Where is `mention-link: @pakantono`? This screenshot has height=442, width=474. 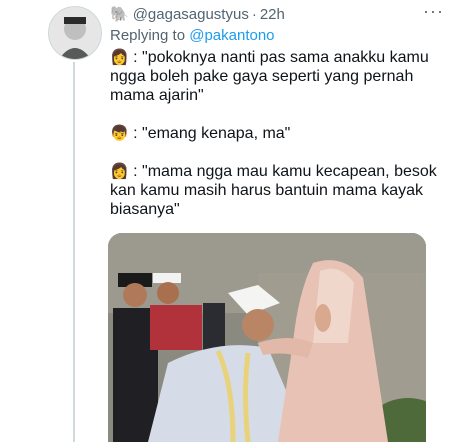
mention-link: @pakantono is located at coordinates (231, 35).